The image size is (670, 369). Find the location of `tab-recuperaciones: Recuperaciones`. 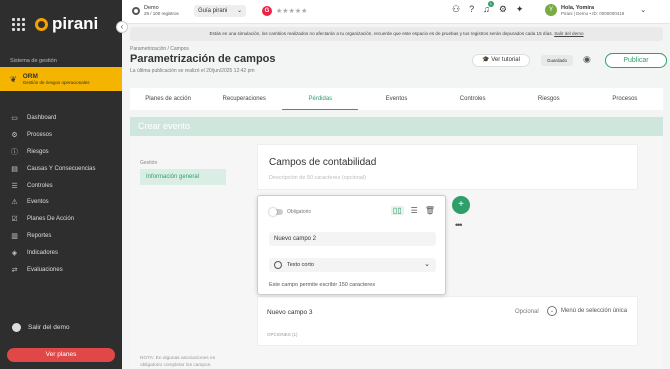

tab-recuperaciones: Recuperaciones is located at coordinates (244, 99).